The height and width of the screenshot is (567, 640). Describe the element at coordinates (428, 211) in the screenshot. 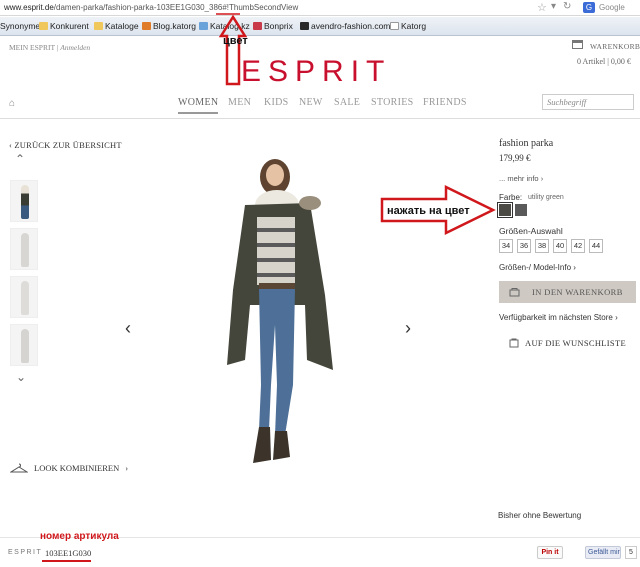

I see `annotation-click-color: нажать на цвет` at that location.